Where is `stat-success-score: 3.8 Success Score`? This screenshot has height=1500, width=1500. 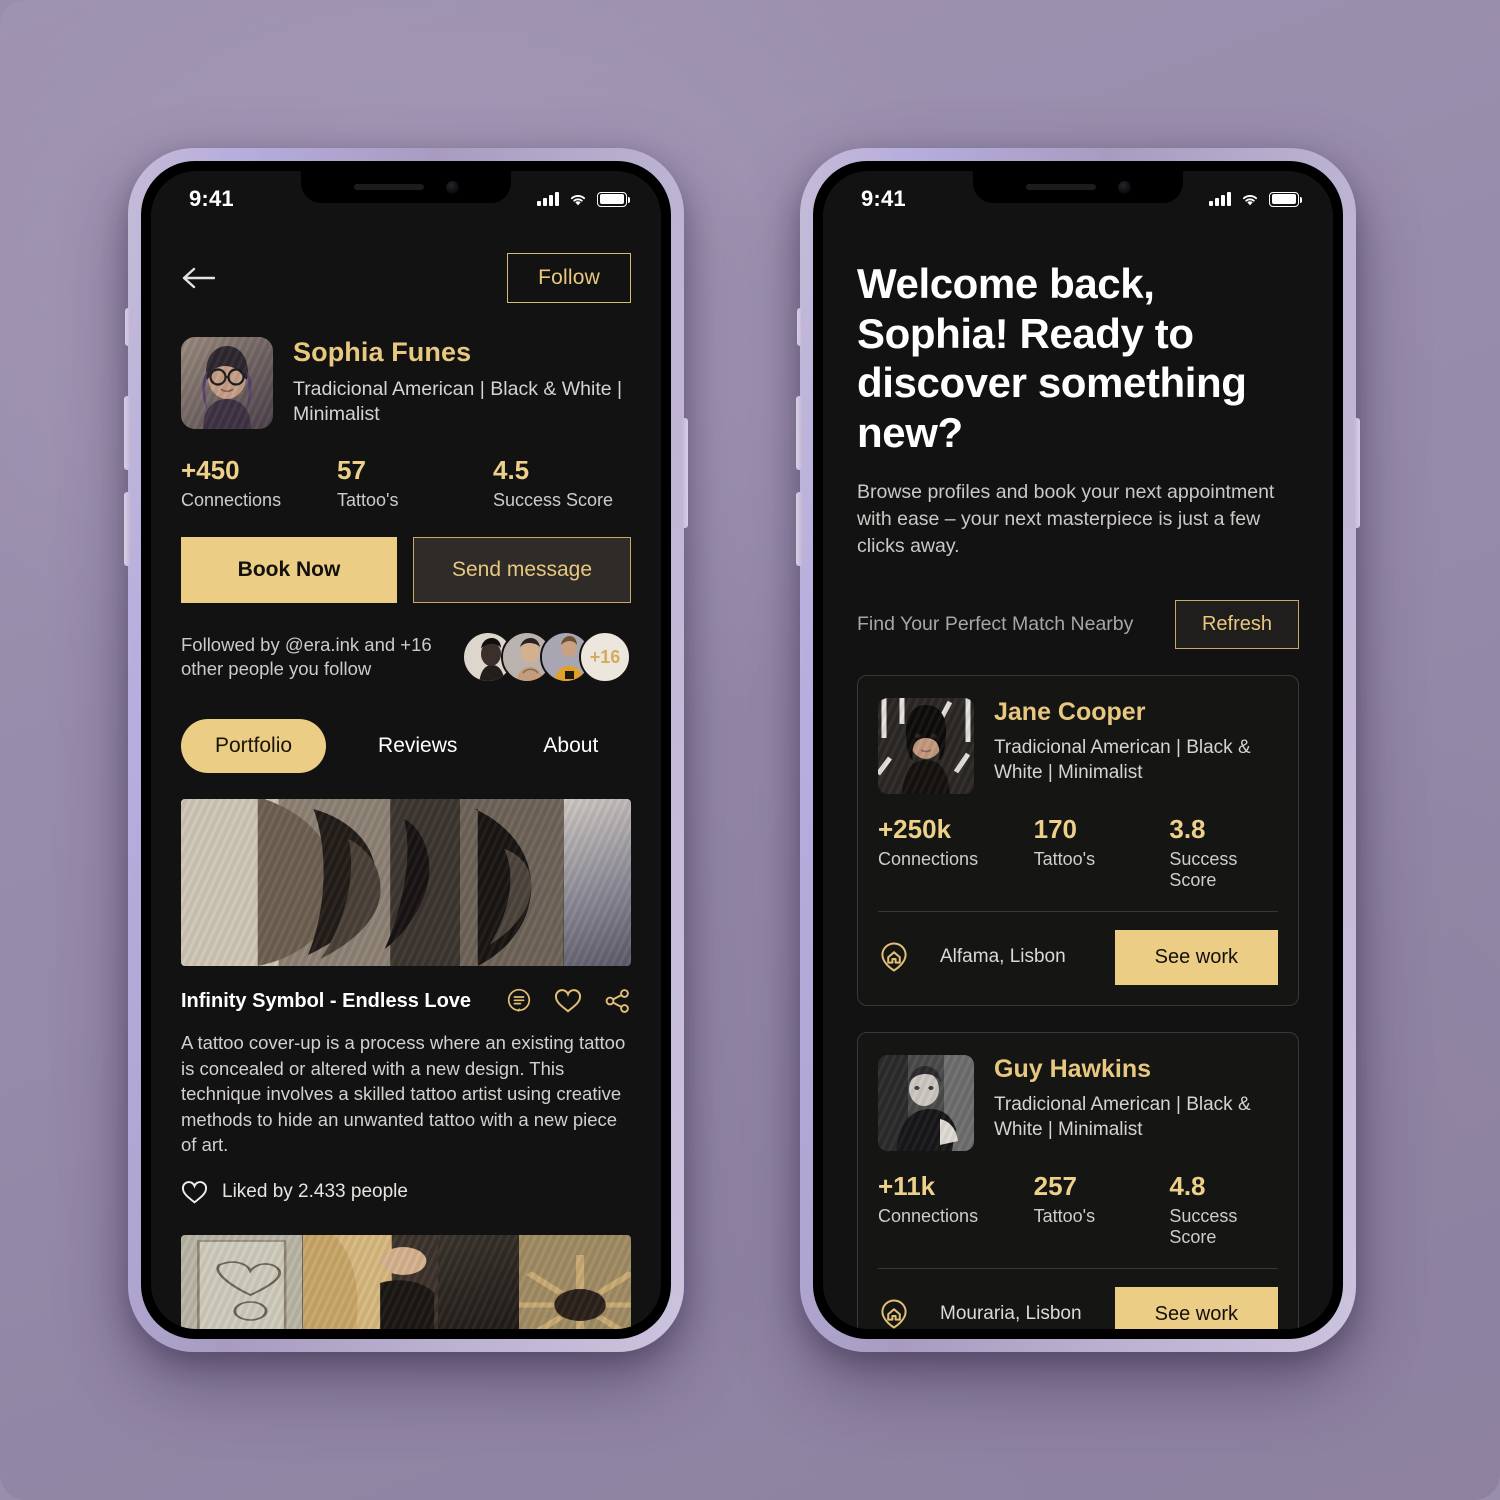
stat-success-score: 3.8 Success Score is located at coordinates (1223, 852).